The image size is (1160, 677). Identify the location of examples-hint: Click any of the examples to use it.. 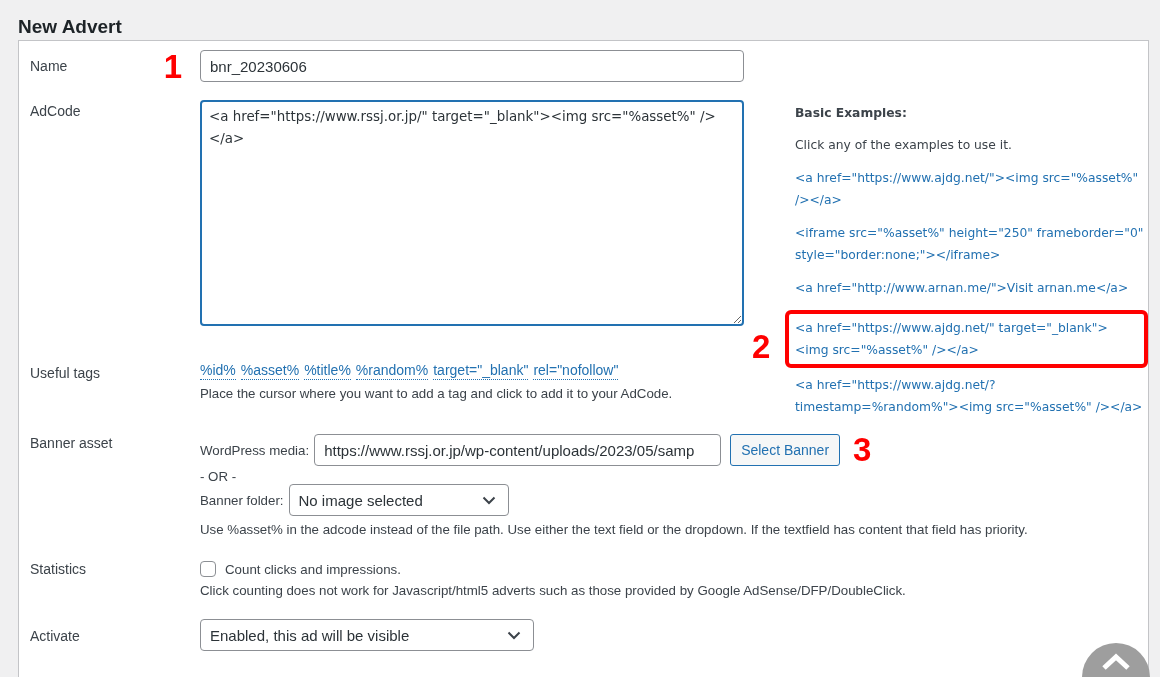
(904, 145).